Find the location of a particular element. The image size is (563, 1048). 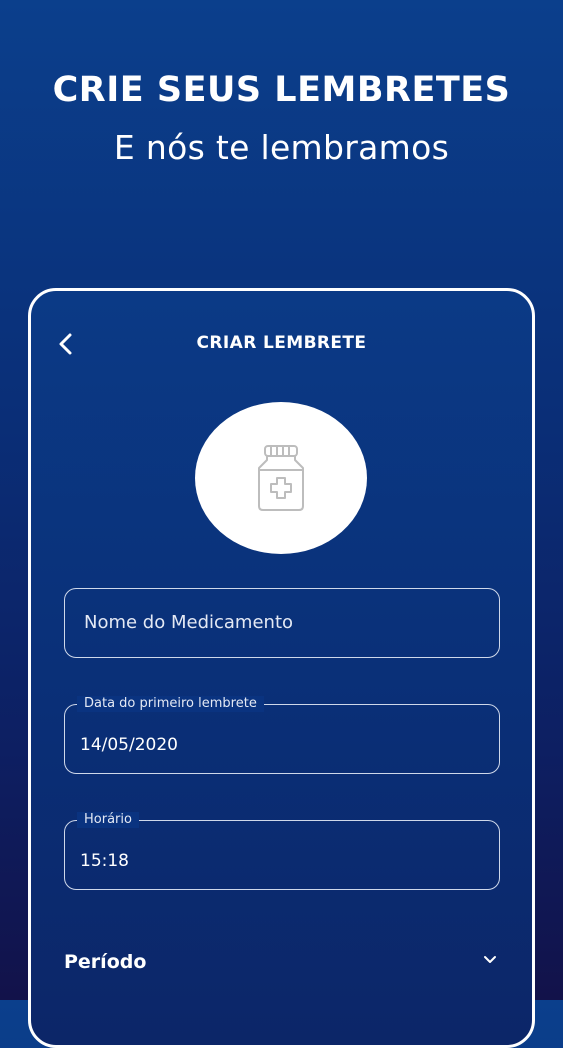

first-reminder-date-value: 14/05/2020 is located at coordinates (129, 745).